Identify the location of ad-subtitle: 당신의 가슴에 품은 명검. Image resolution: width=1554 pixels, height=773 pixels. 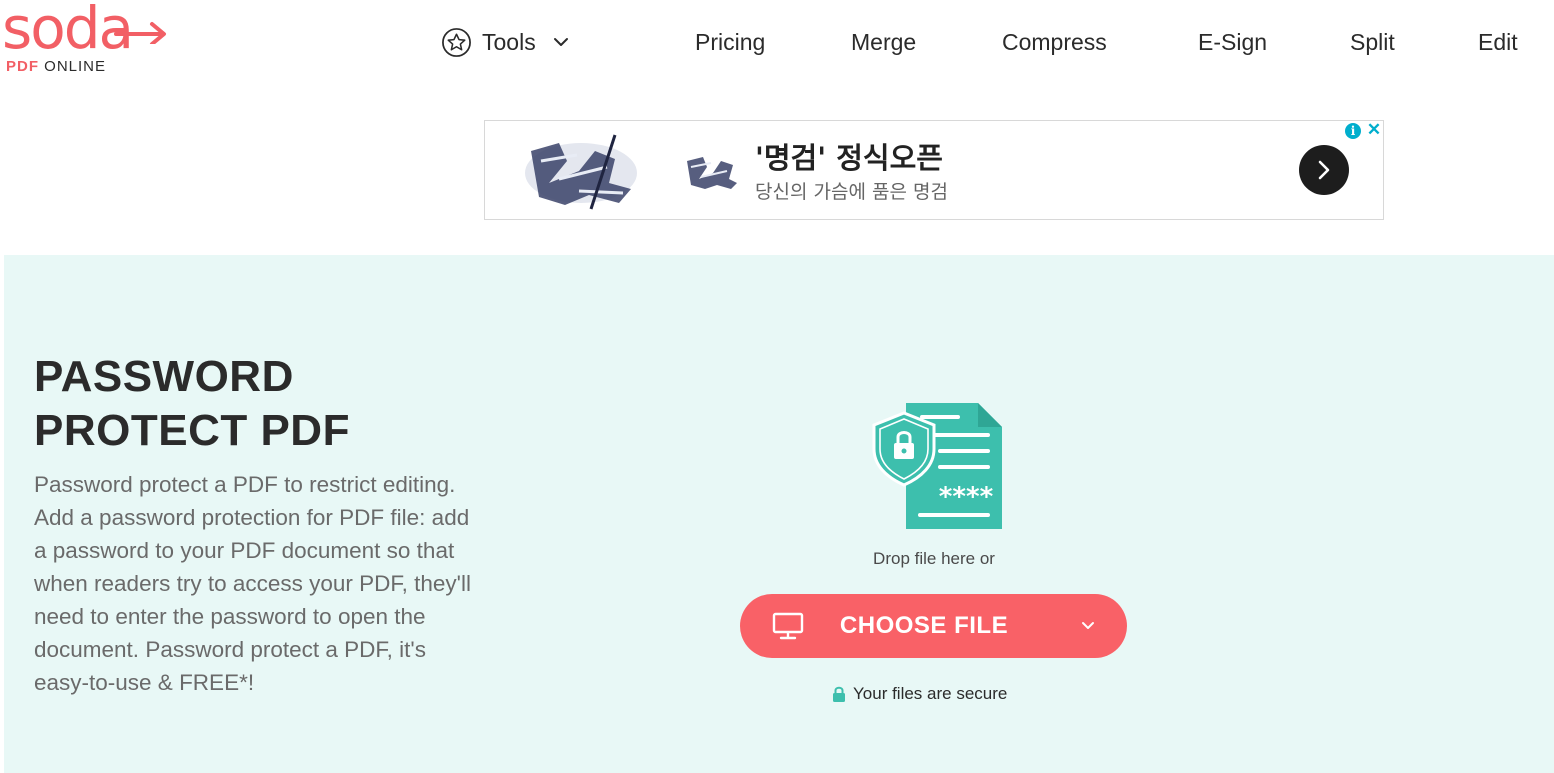
(851, 192).